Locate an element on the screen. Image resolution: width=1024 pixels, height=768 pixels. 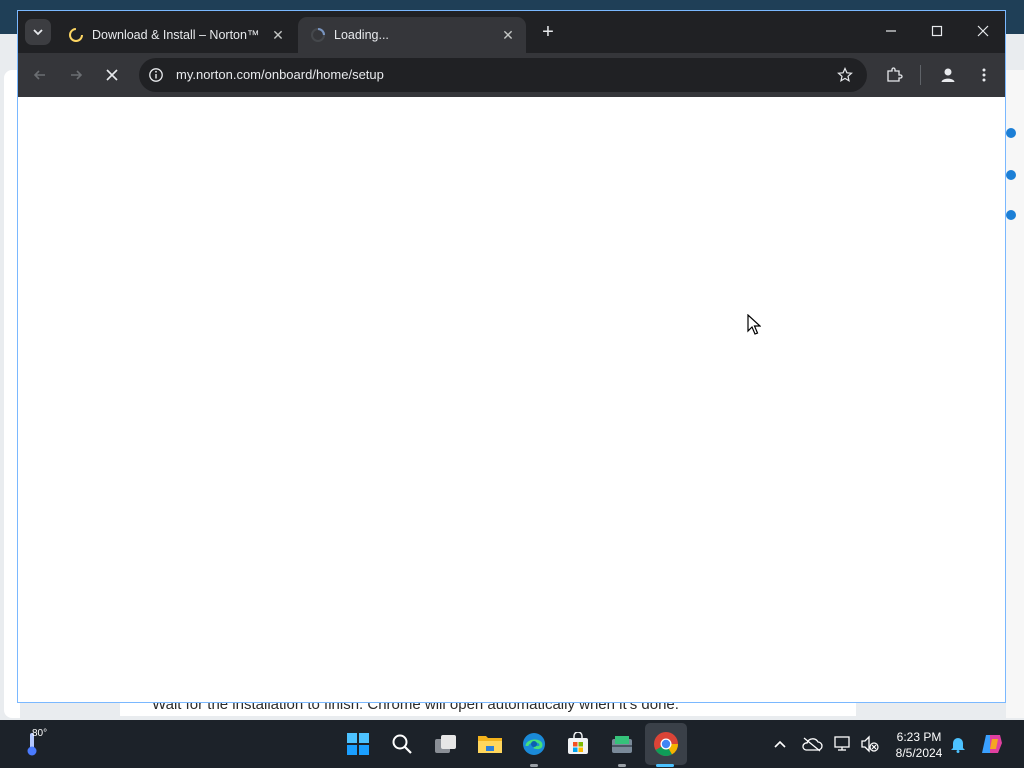
chrome-taskbar-button is located at coordinates (666, 744).